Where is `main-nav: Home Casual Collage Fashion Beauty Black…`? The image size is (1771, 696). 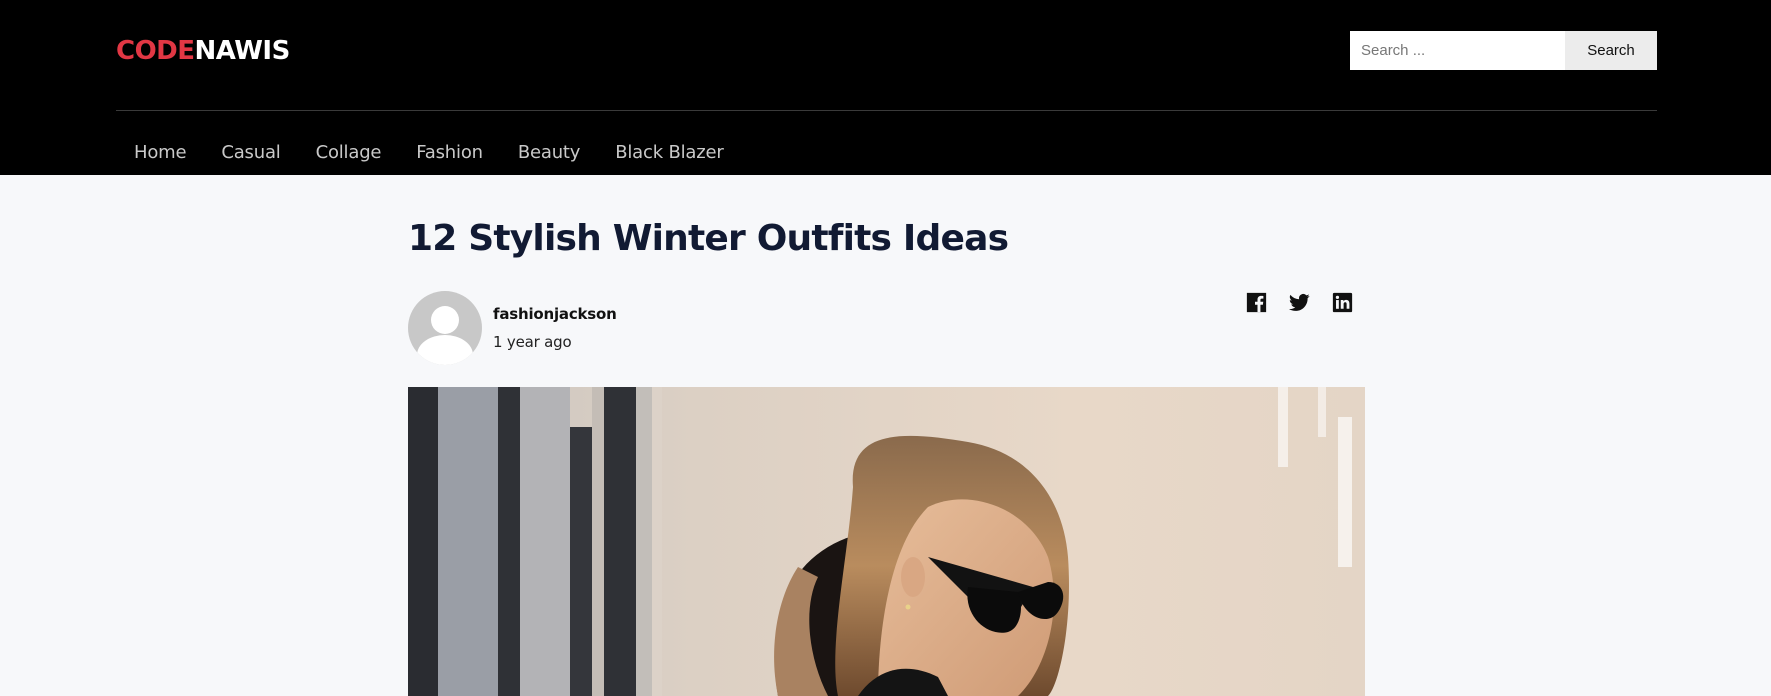 main-nav: Home Casual Collage Fashion Beauty Black… is located at coordinates (428, 153).